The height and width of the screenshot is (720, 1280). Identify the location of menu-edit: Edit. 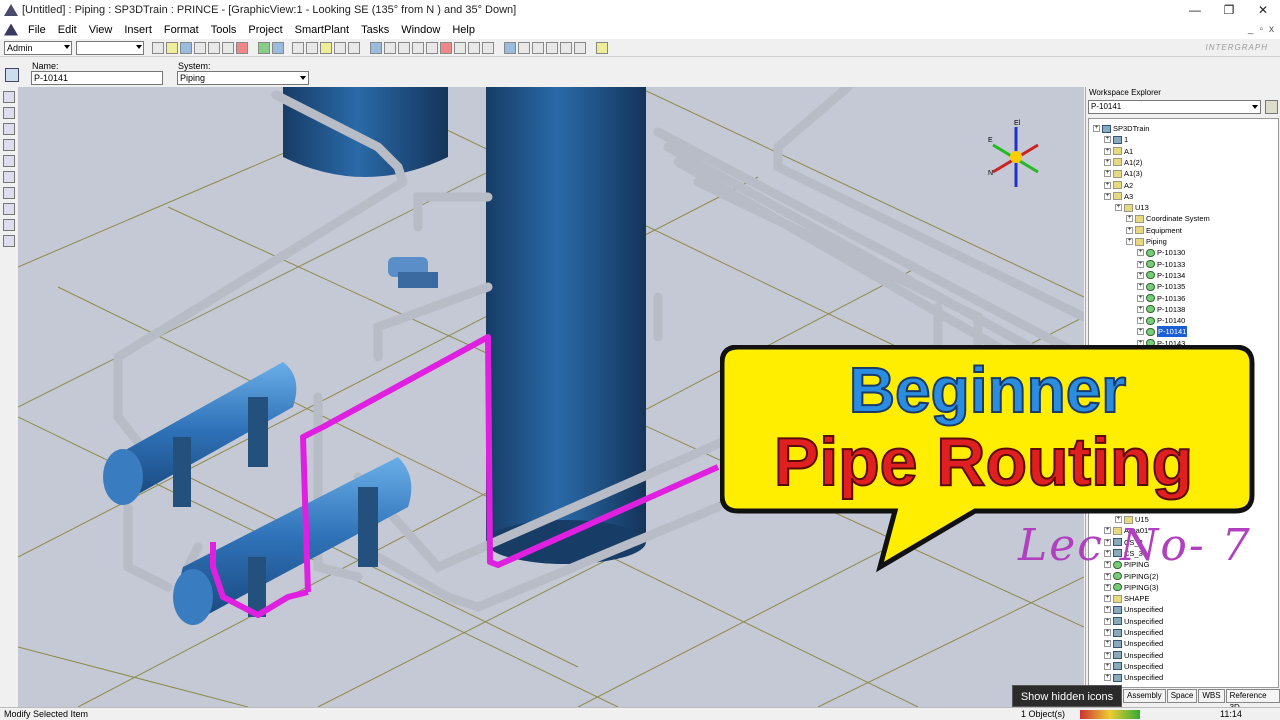
(67, 30).